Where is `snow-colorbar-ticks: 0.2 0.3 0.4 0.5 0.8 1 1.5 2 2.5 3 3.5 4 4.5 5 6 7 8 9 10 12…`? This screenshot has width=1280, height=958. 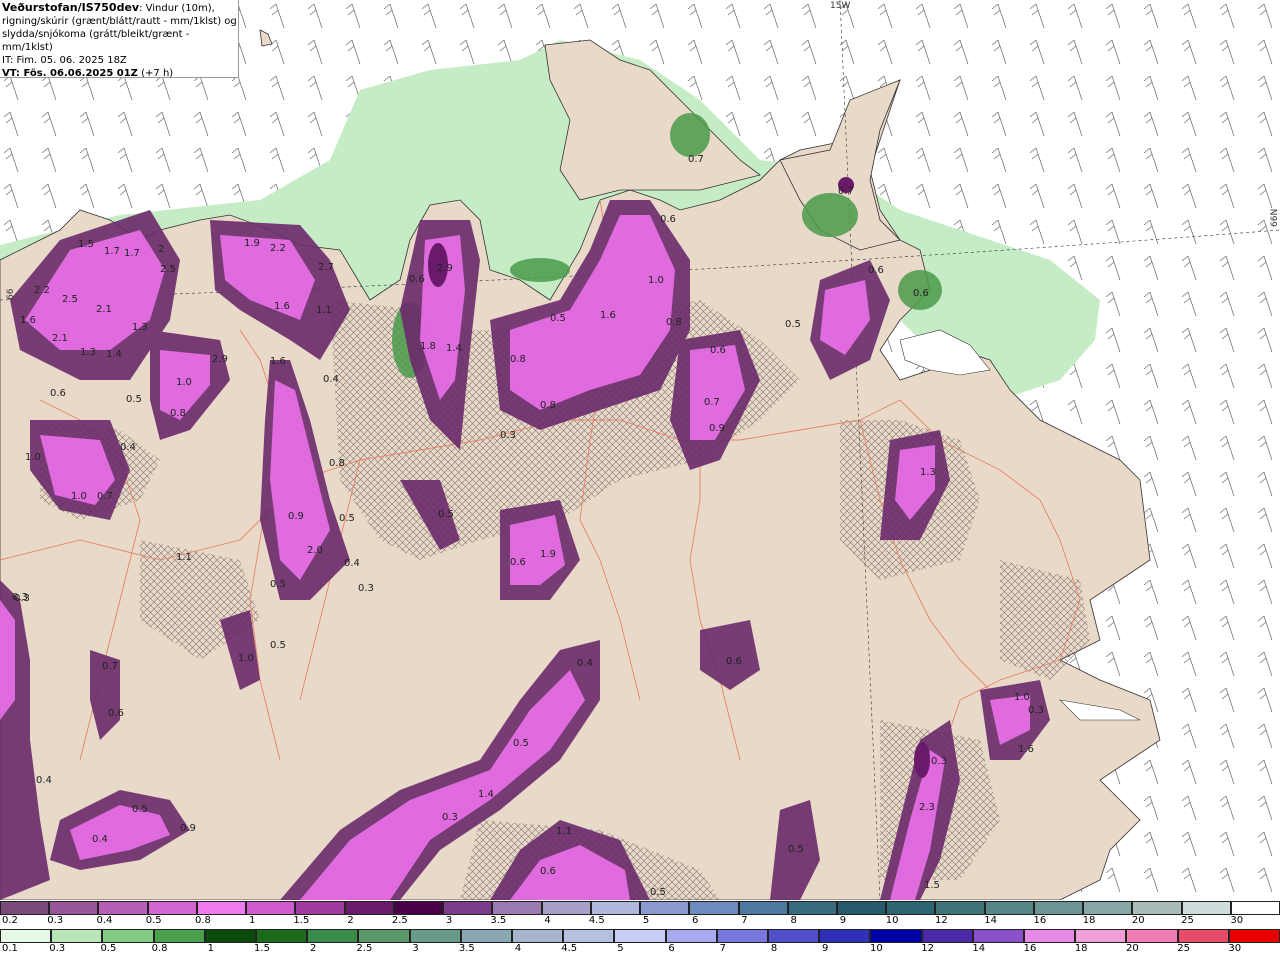
snow-colorbar-ticks: 0.2 0.3 0.4 0.5 0.8 1 1.5 2 2.5 3 3.5 4 4.5 5 6 7 8 9 10 12… is located at coordinates (640, 921).